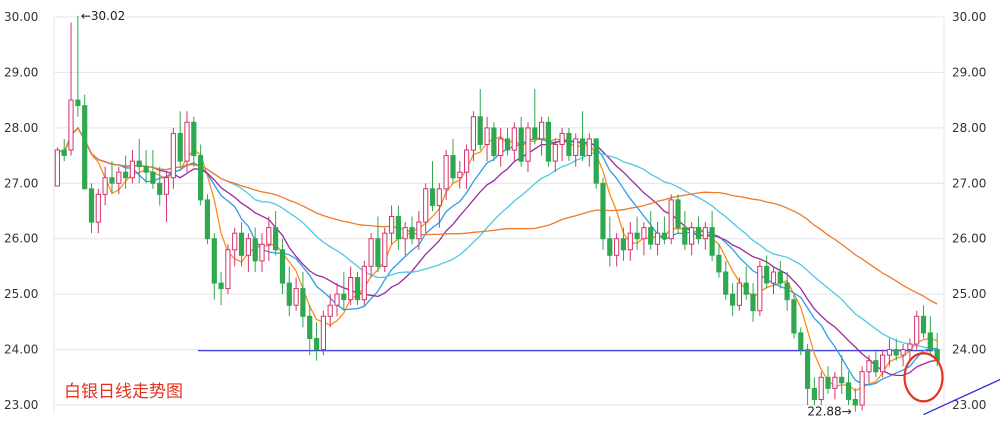 The height and width of the screenshot is (426, 1000). I want to click on highlight-circle, so click(923, 377).